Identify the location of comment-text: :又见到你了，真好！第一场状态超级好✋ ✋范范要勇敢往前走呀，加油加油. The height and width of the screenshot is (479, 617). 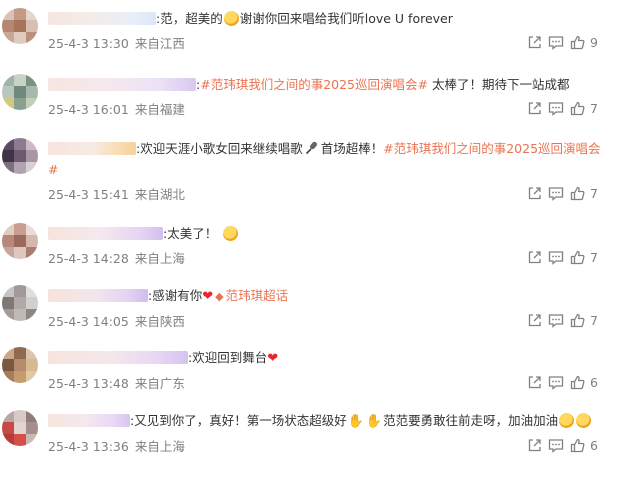
(329, 421).